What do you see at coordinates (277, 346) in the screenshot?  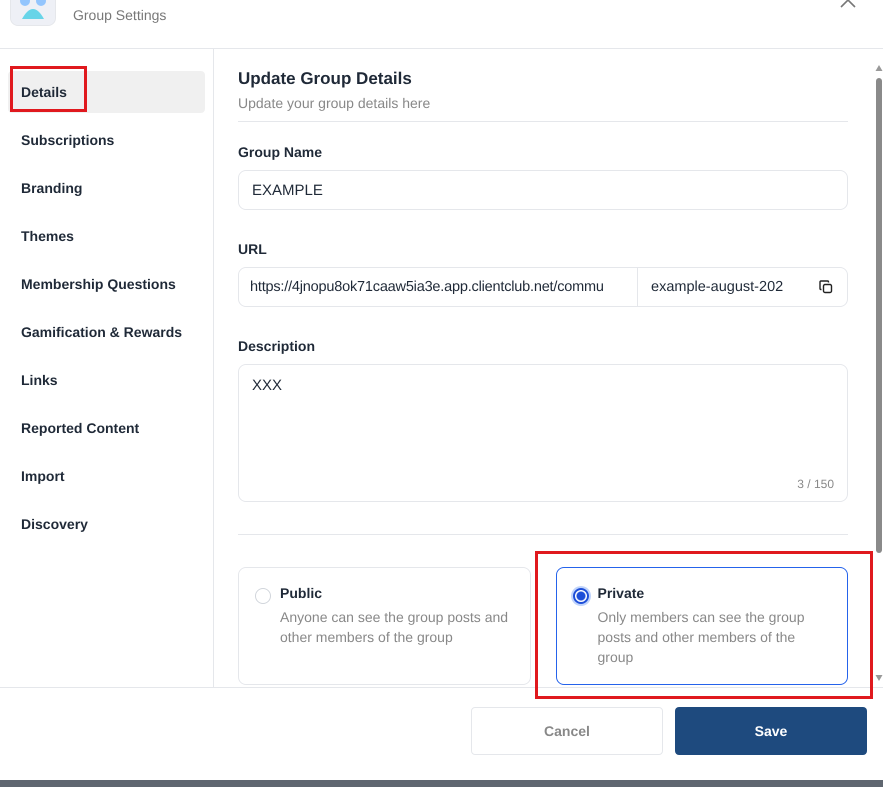 I see `field-label: Description` at bounding box center [277, 346].